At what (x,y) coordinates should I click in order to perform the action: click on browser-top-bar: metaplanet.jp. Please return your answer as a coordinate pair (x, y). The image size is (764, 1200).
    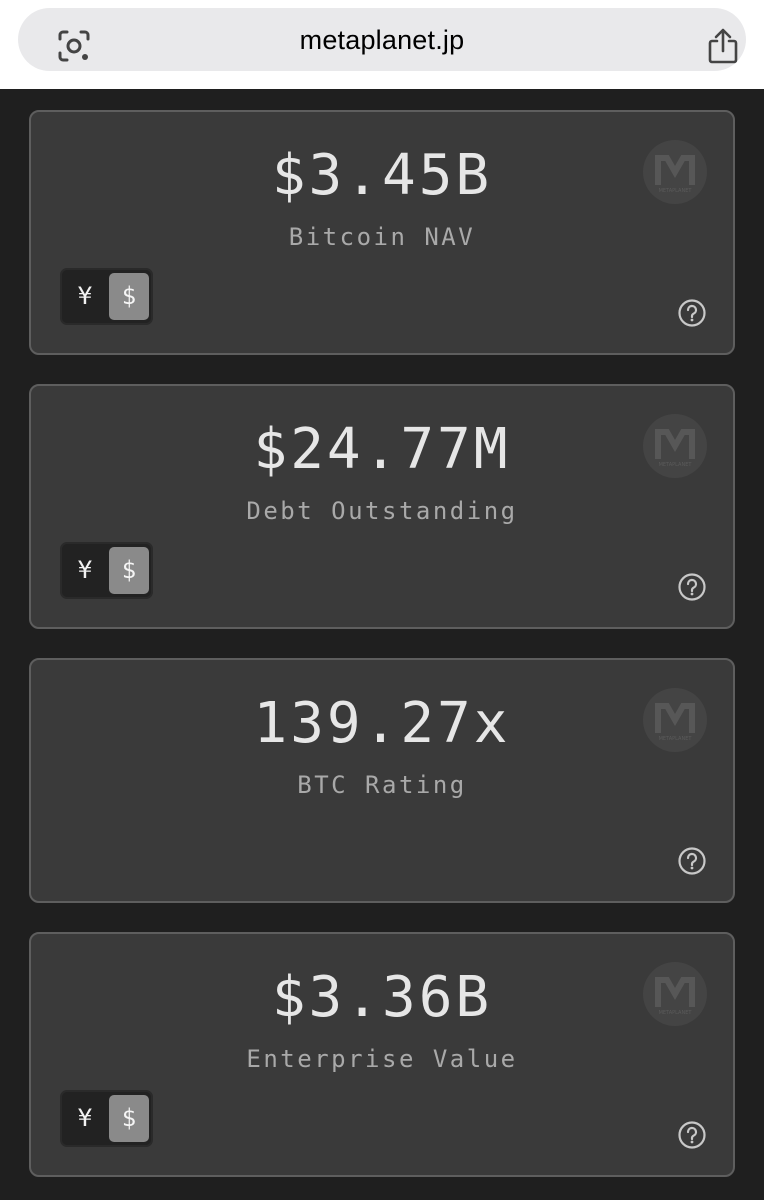
    Looking at the image, I should click on (382, 44).